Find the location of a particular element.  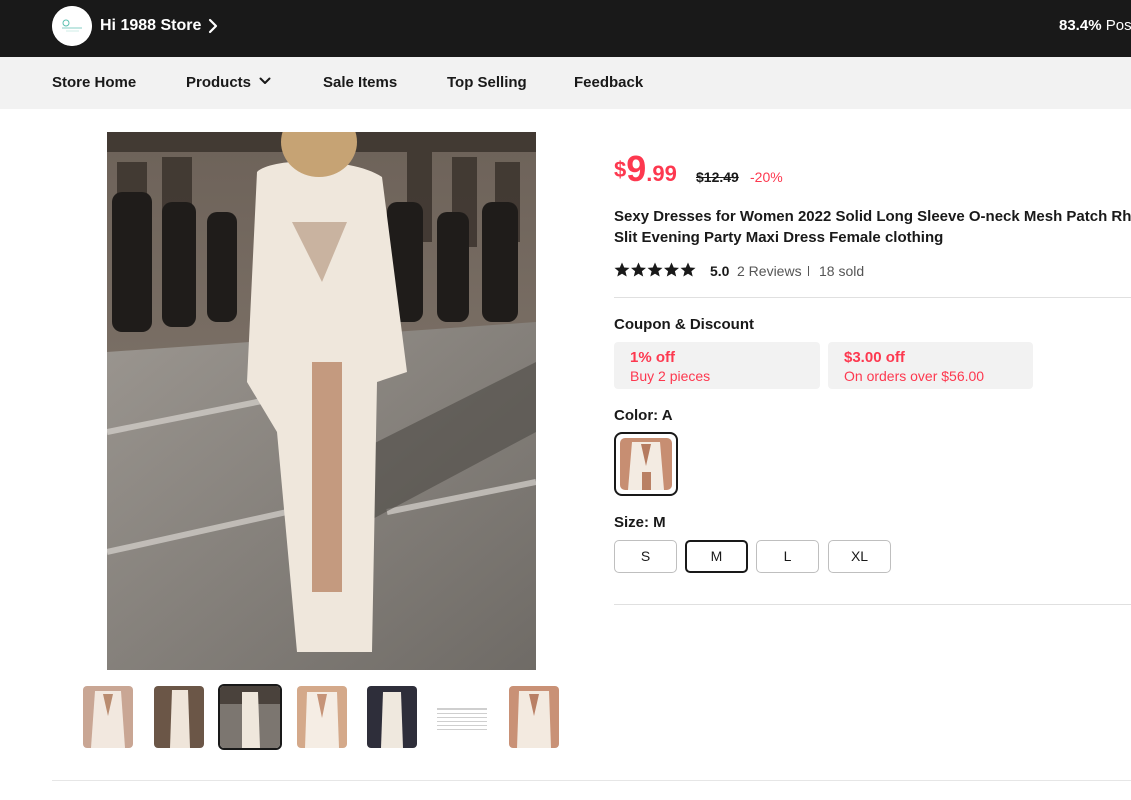

nav-sale-items: Sale Items is located at coordinates (360, 83).